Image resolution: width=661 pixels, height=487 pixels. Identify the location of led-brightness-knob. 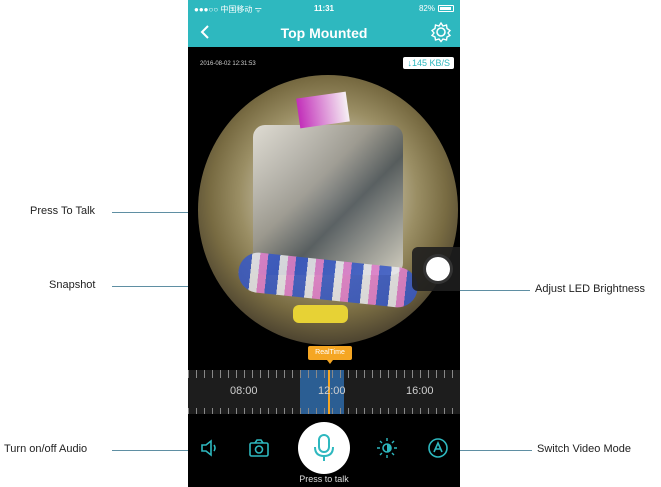
(438, 269).